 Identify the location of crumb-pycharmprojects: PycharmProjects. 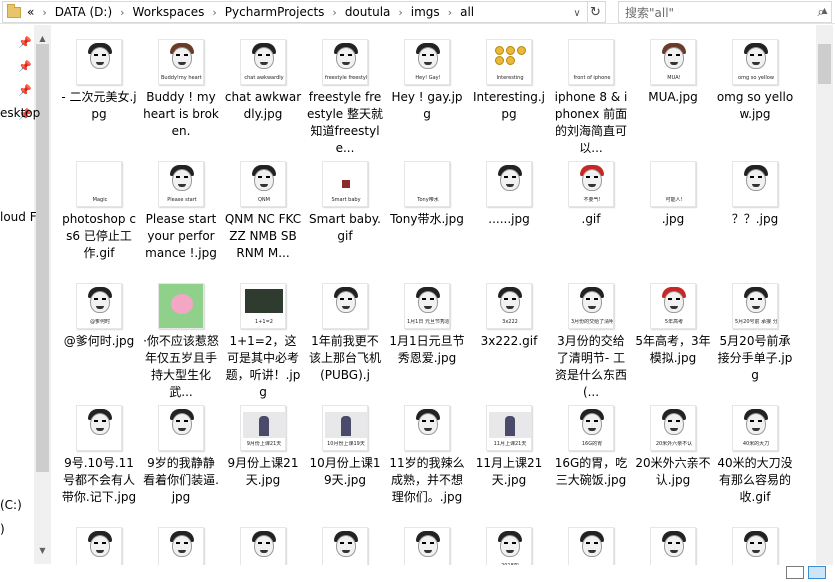
(275, 12).